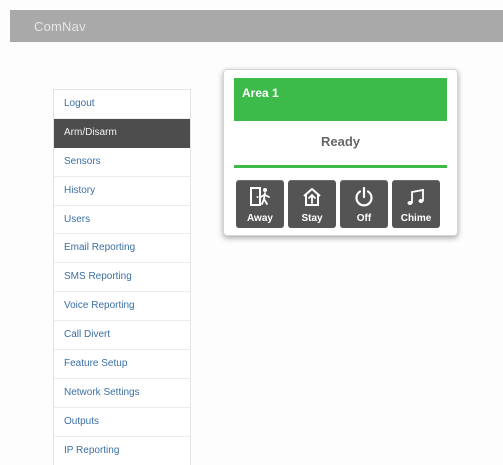 This screenshot has width=503, height=465. What do you see at coordinates (122, 220) in the screenshot?
I see `sidebar-item-users: Users` at bounding box center [122, 220].